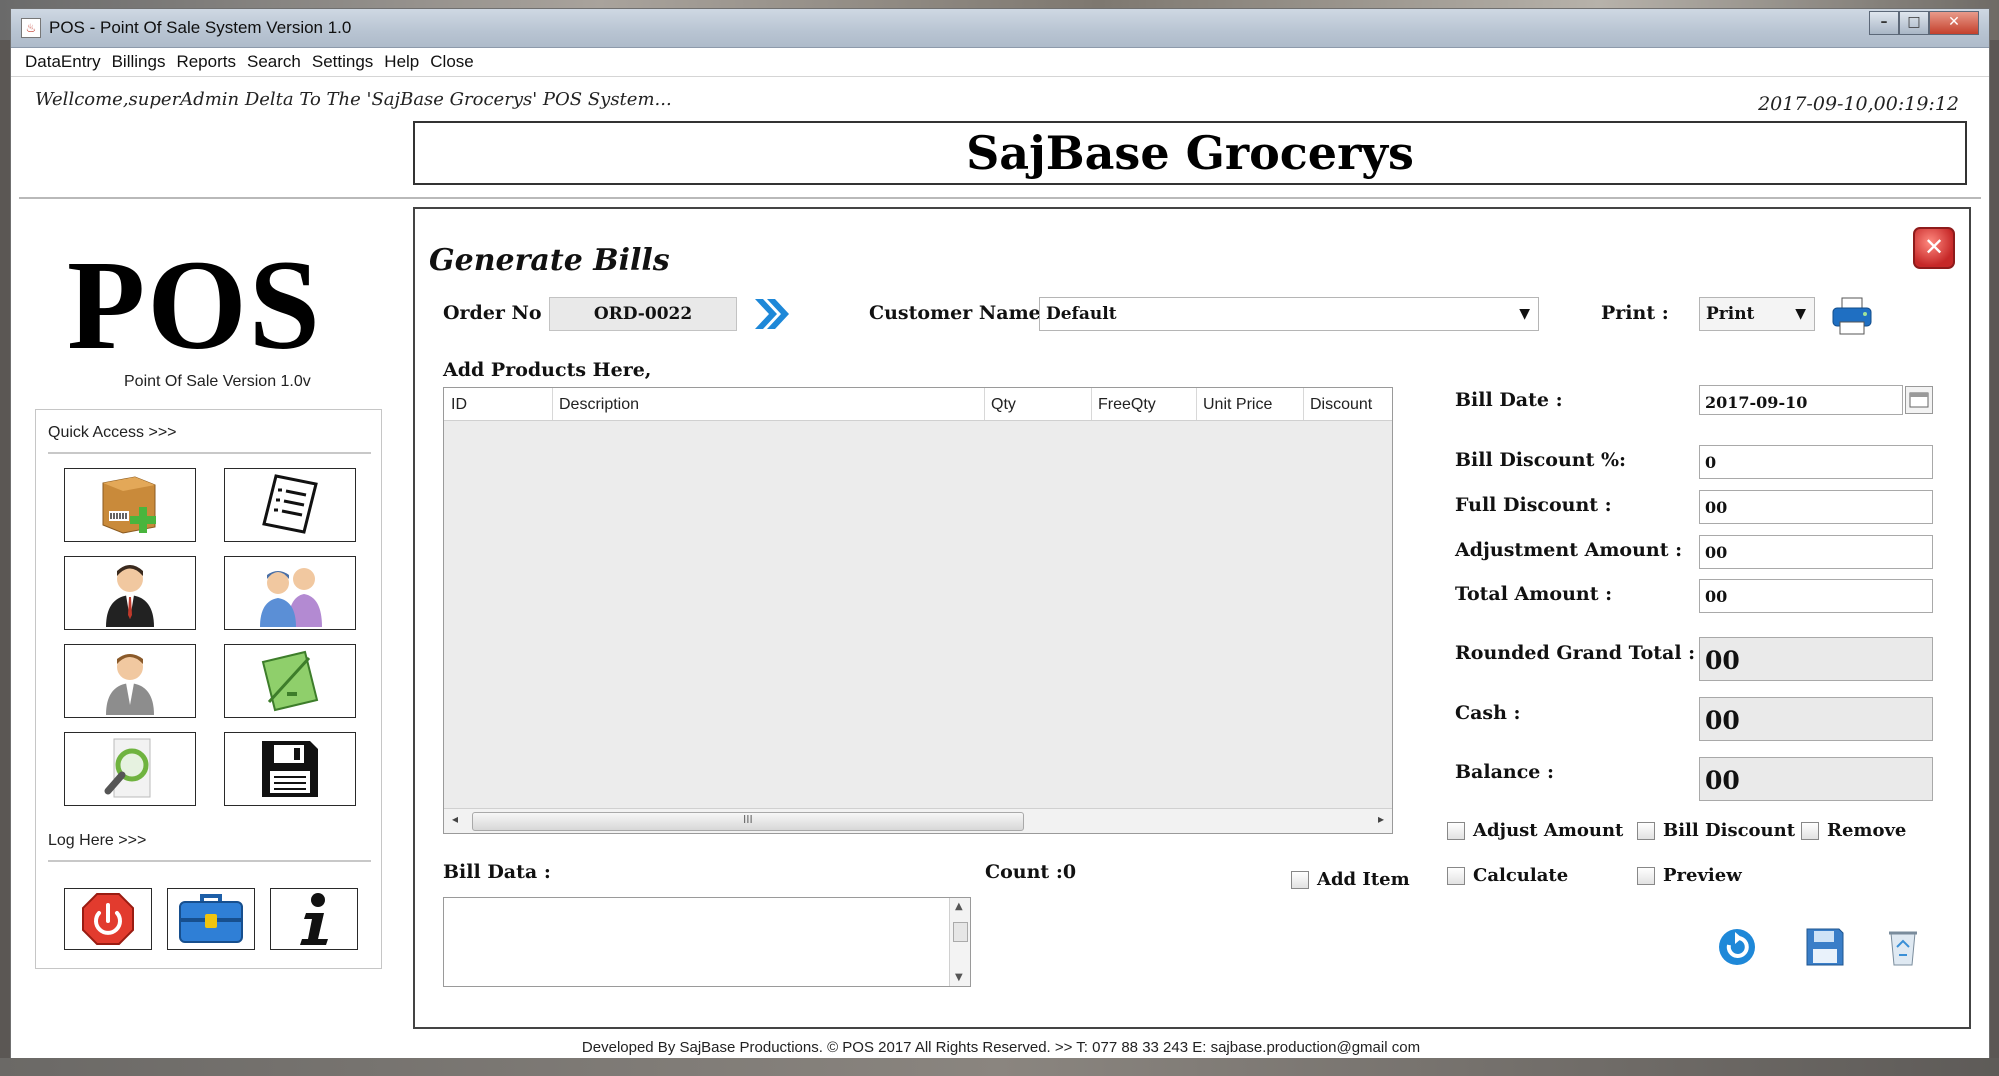  What do you see at coordinates (1541, 460) in the screenshot?
I see `bill-discount-label: Bill Discount %:` at bounding box center [1541, 460].